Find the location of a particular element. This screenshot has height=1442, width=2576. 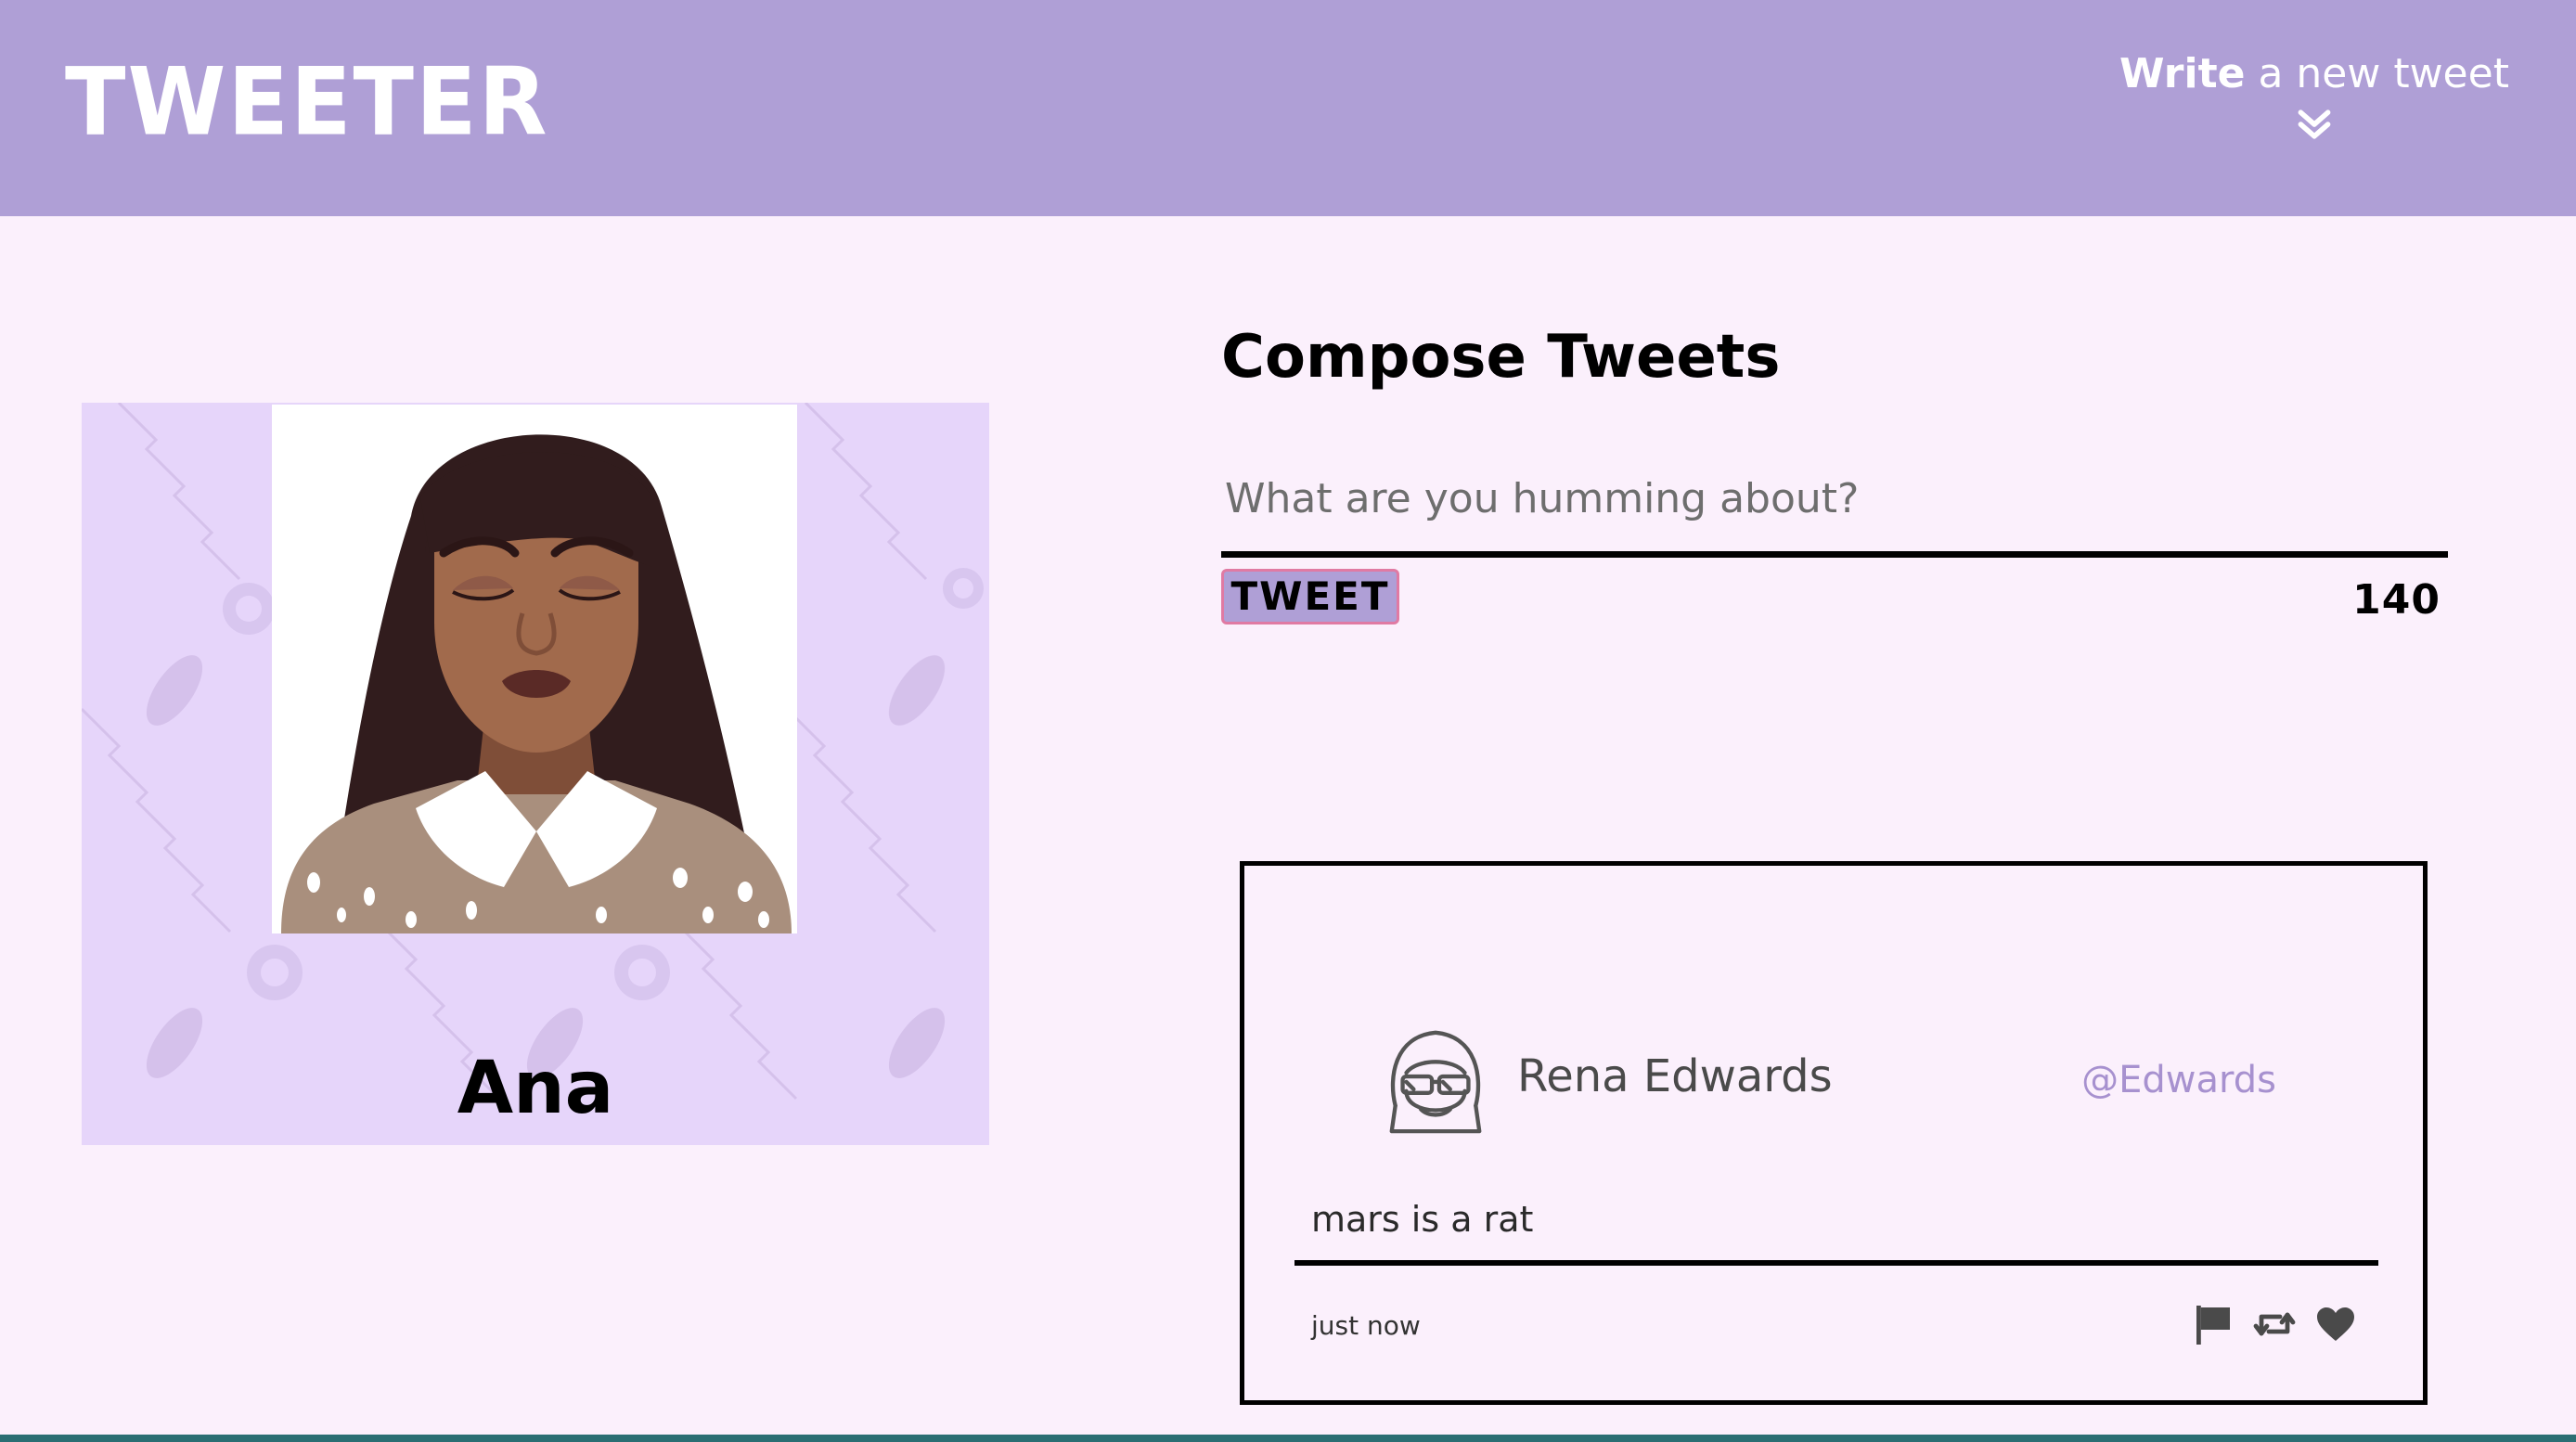

user-avatar-icon is located at coordinates (1435, 1082).